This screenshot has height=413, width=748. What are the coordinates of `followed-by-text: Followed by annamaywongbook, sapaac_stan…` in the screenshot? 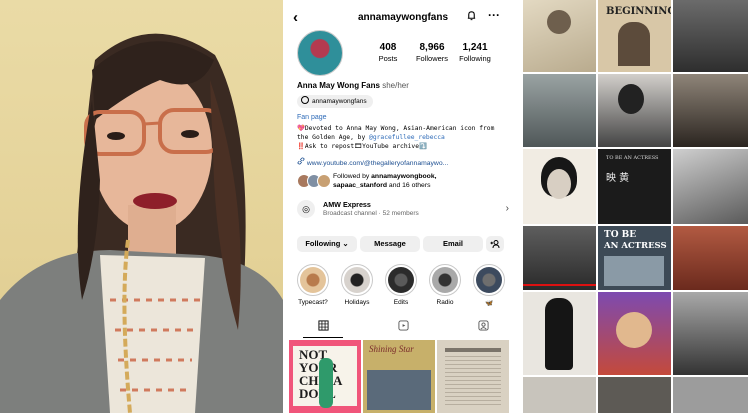 It's located at (423, 181).